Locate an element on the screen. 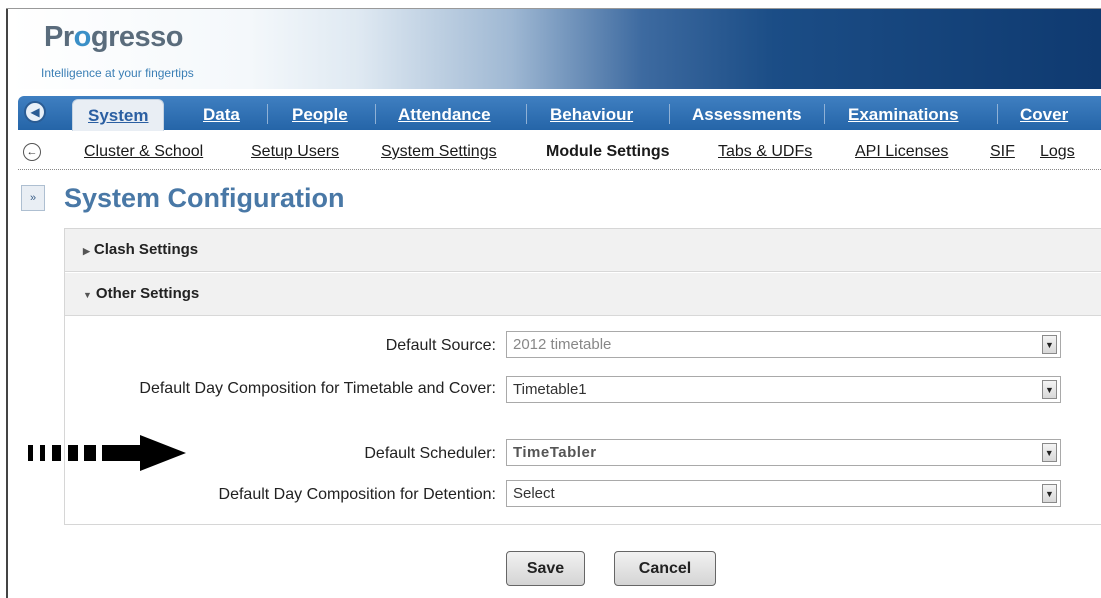  subnav-tabs-udfs: Tabs & UDFs is located at coordinates (765, 152).